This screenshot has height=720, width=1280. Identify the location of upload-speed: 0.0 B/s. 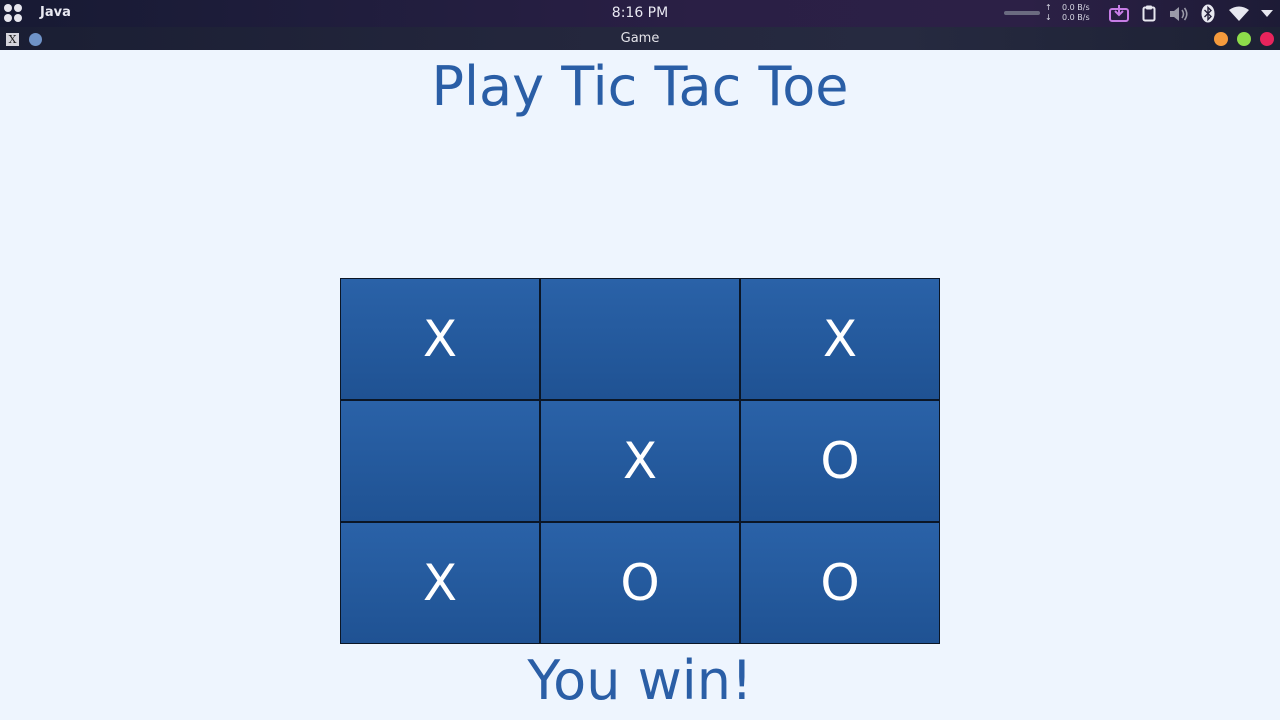
(1076, 7).